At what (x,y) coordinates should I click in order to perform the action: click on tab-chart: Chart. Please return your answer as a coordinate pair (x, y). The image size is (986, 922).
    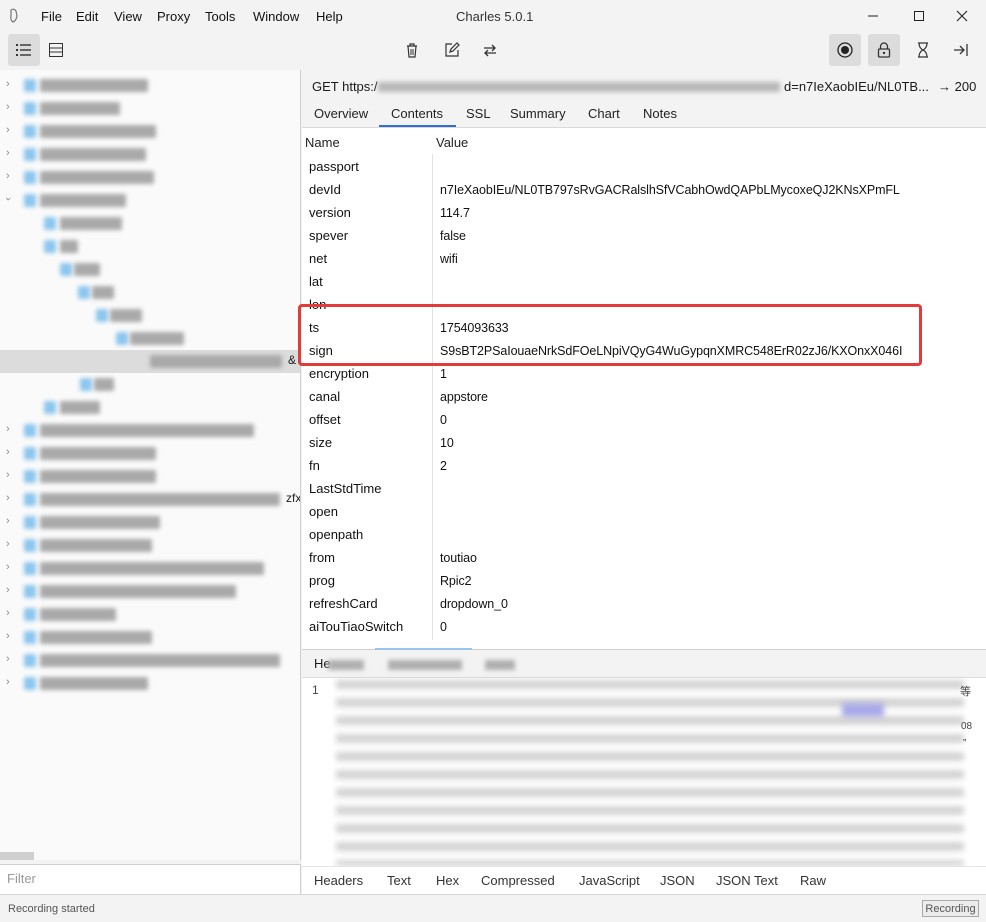
    Looking at the image, I should click on (604, 113).